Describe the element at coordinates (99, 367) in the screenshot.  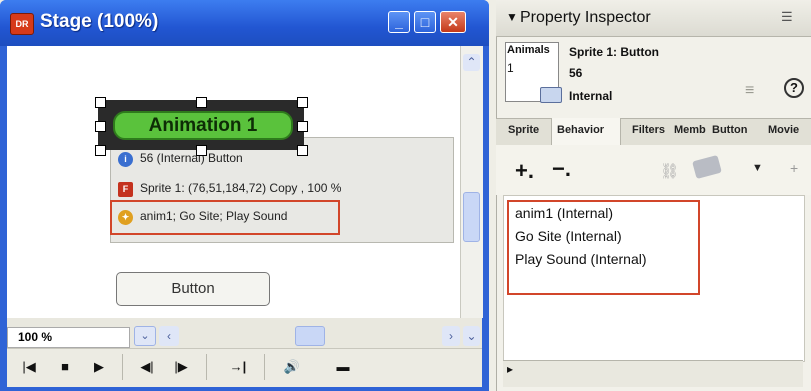
I see `play-button: ▶` at that location.